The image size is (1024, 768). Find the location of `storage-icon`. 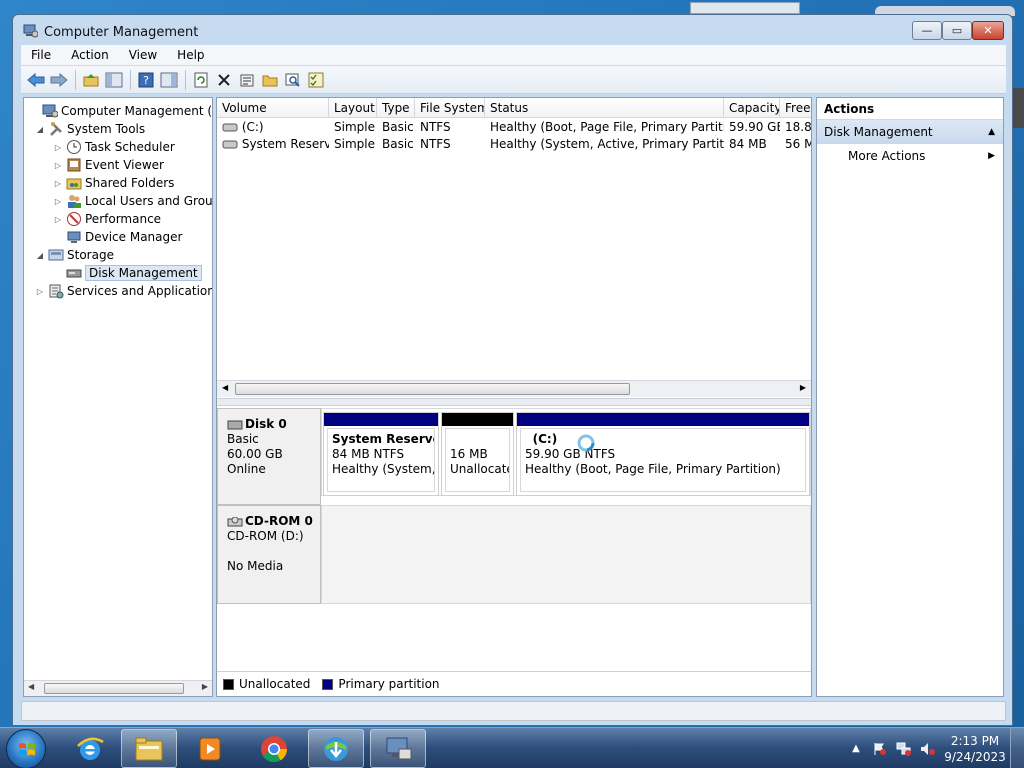

storage-icon is located at coordinates (56, 255).